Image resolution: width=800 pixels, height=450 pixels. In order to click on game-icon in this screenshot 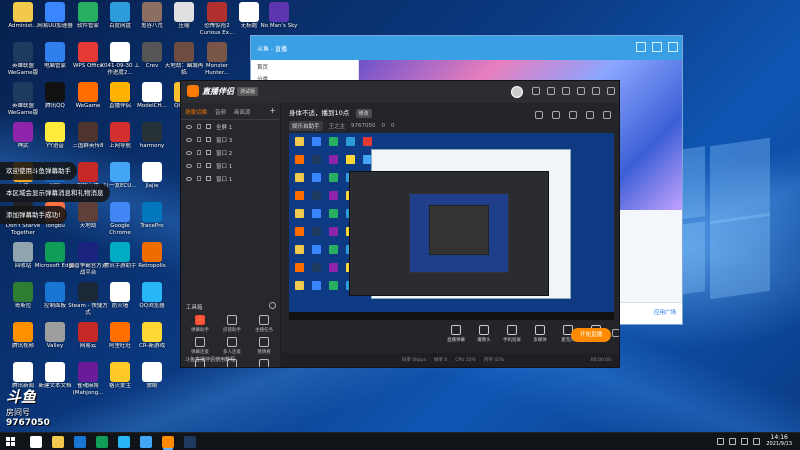, I will do `click(190, 442)`.